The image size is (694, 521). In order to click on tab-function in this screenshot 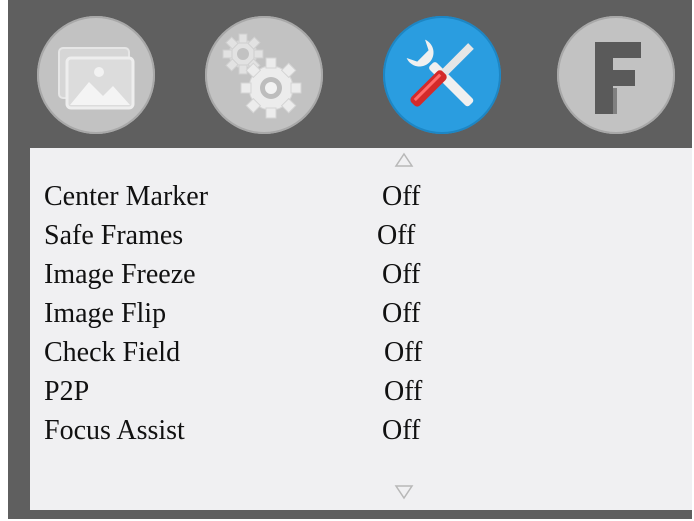, I will do `click(616, 75)`.